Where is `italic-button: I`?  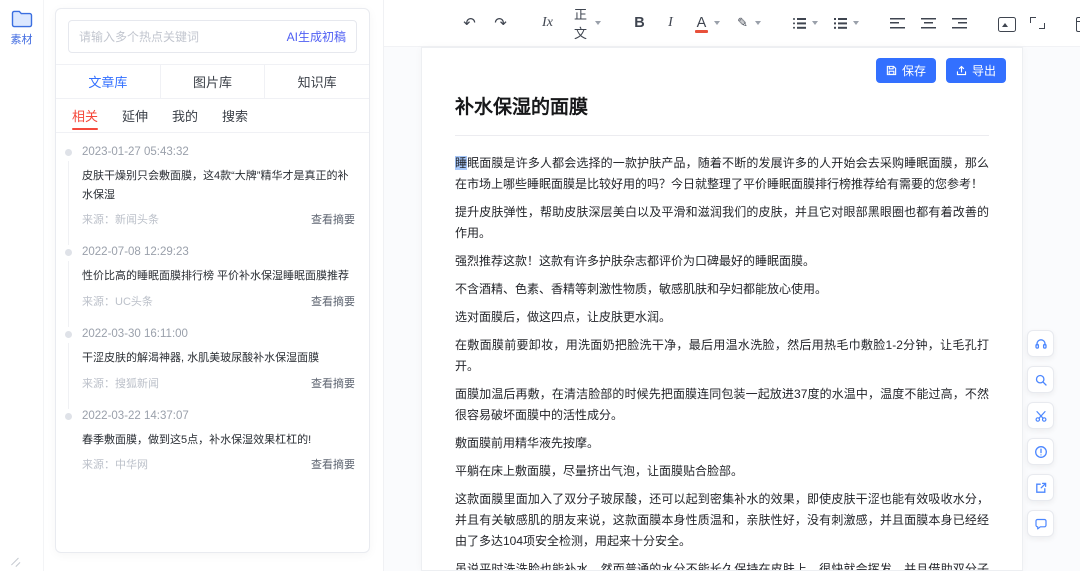
italic-button: I is located at coordinates (670, 23).